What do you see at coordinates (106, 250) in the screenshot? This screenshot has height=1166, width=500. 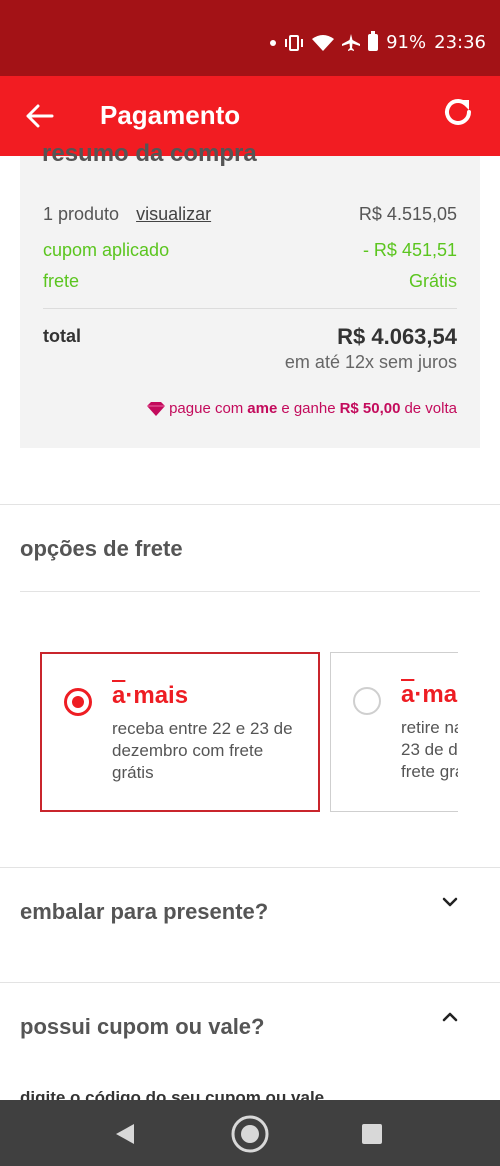 I see `coupon-label: cupom aplicado` at bounding box center [106, 250].